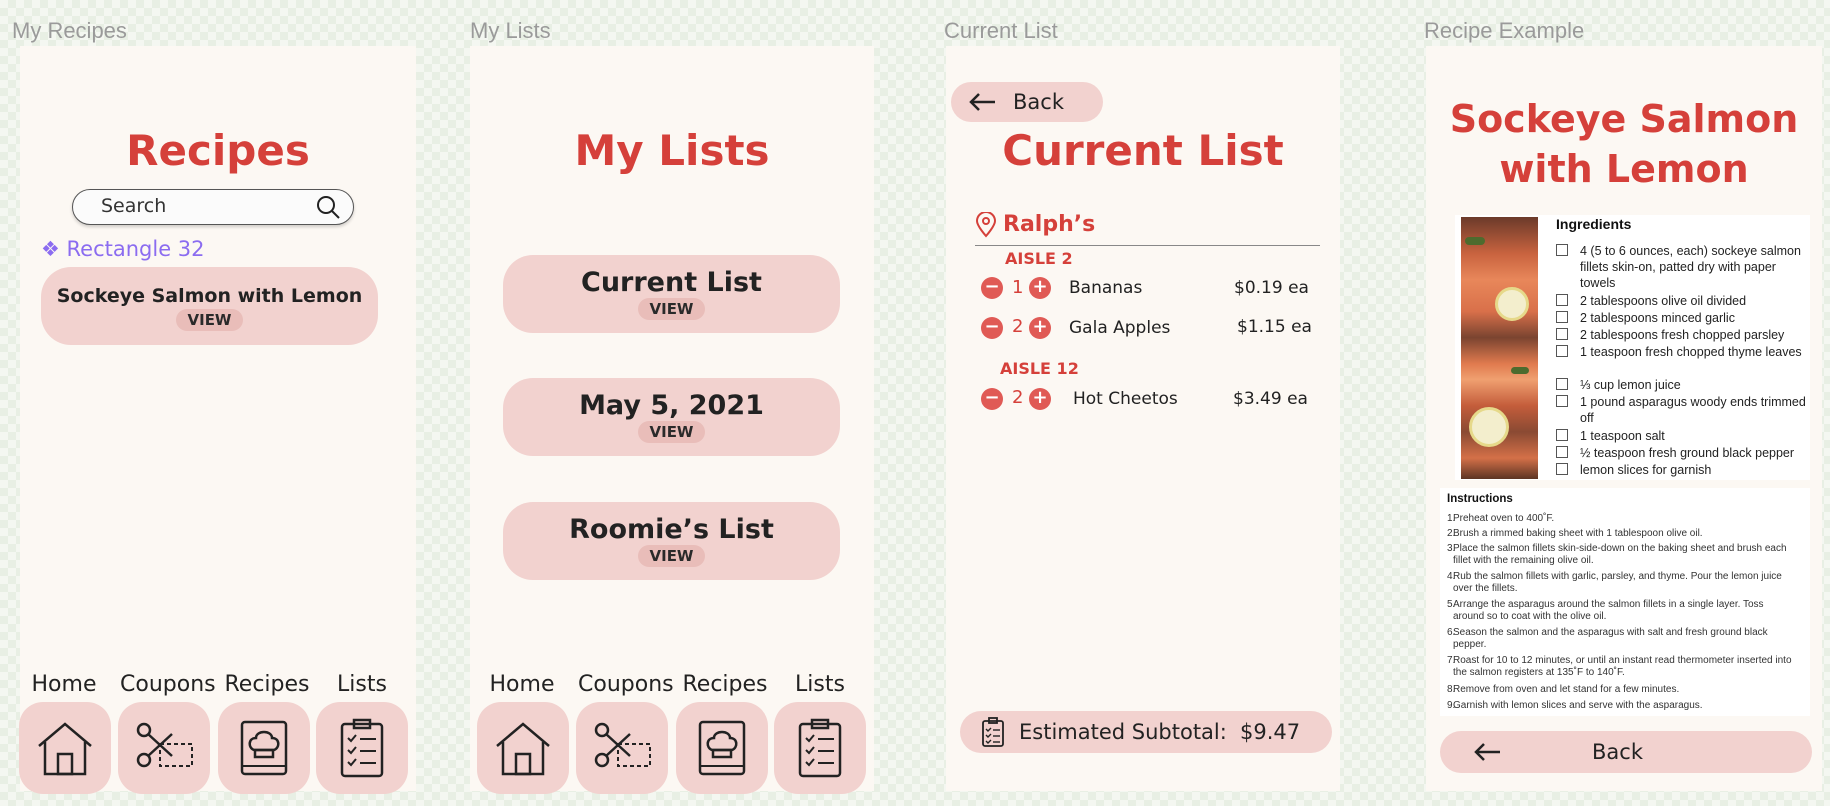 The image size is (1830, 806). Describe the element at coordinates (1018, 287) in the screenshot. I see `item-quantity: 1` at that location.